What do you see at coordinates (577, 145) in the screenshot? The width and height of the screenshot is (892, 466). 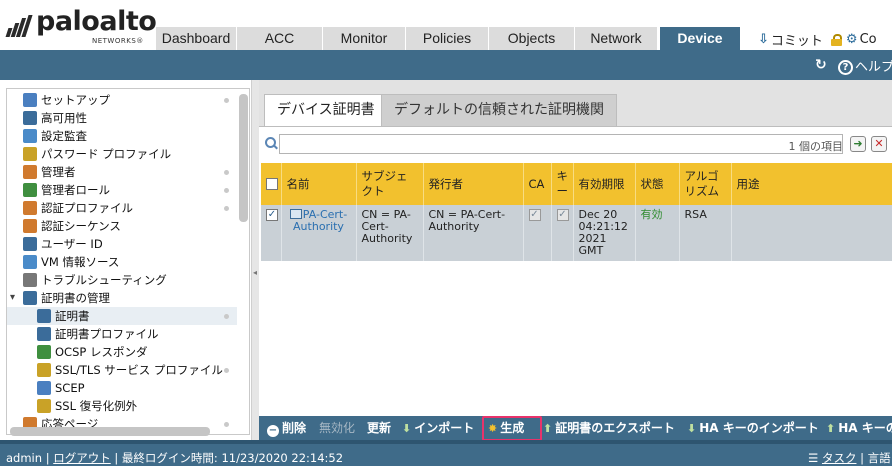 I see `search-row: 1 個の項目 ➜ ✕` at bounding box center [577, 145].